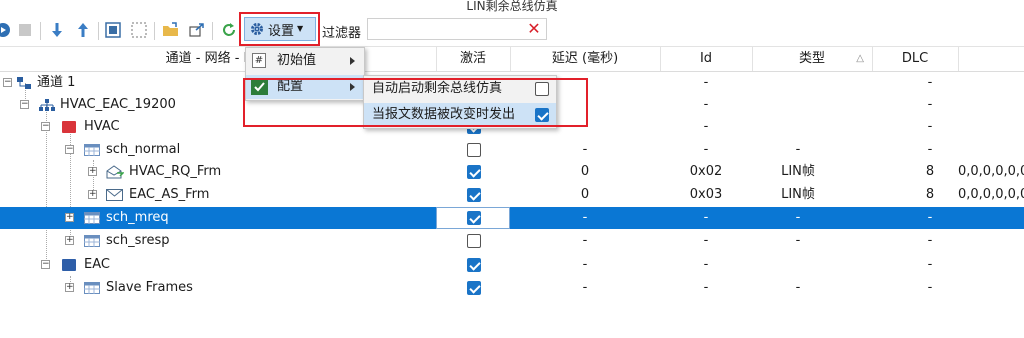 The width and height of the screenshot is (1024, 338). I want to click on deselect-icon, so click(139, 30).